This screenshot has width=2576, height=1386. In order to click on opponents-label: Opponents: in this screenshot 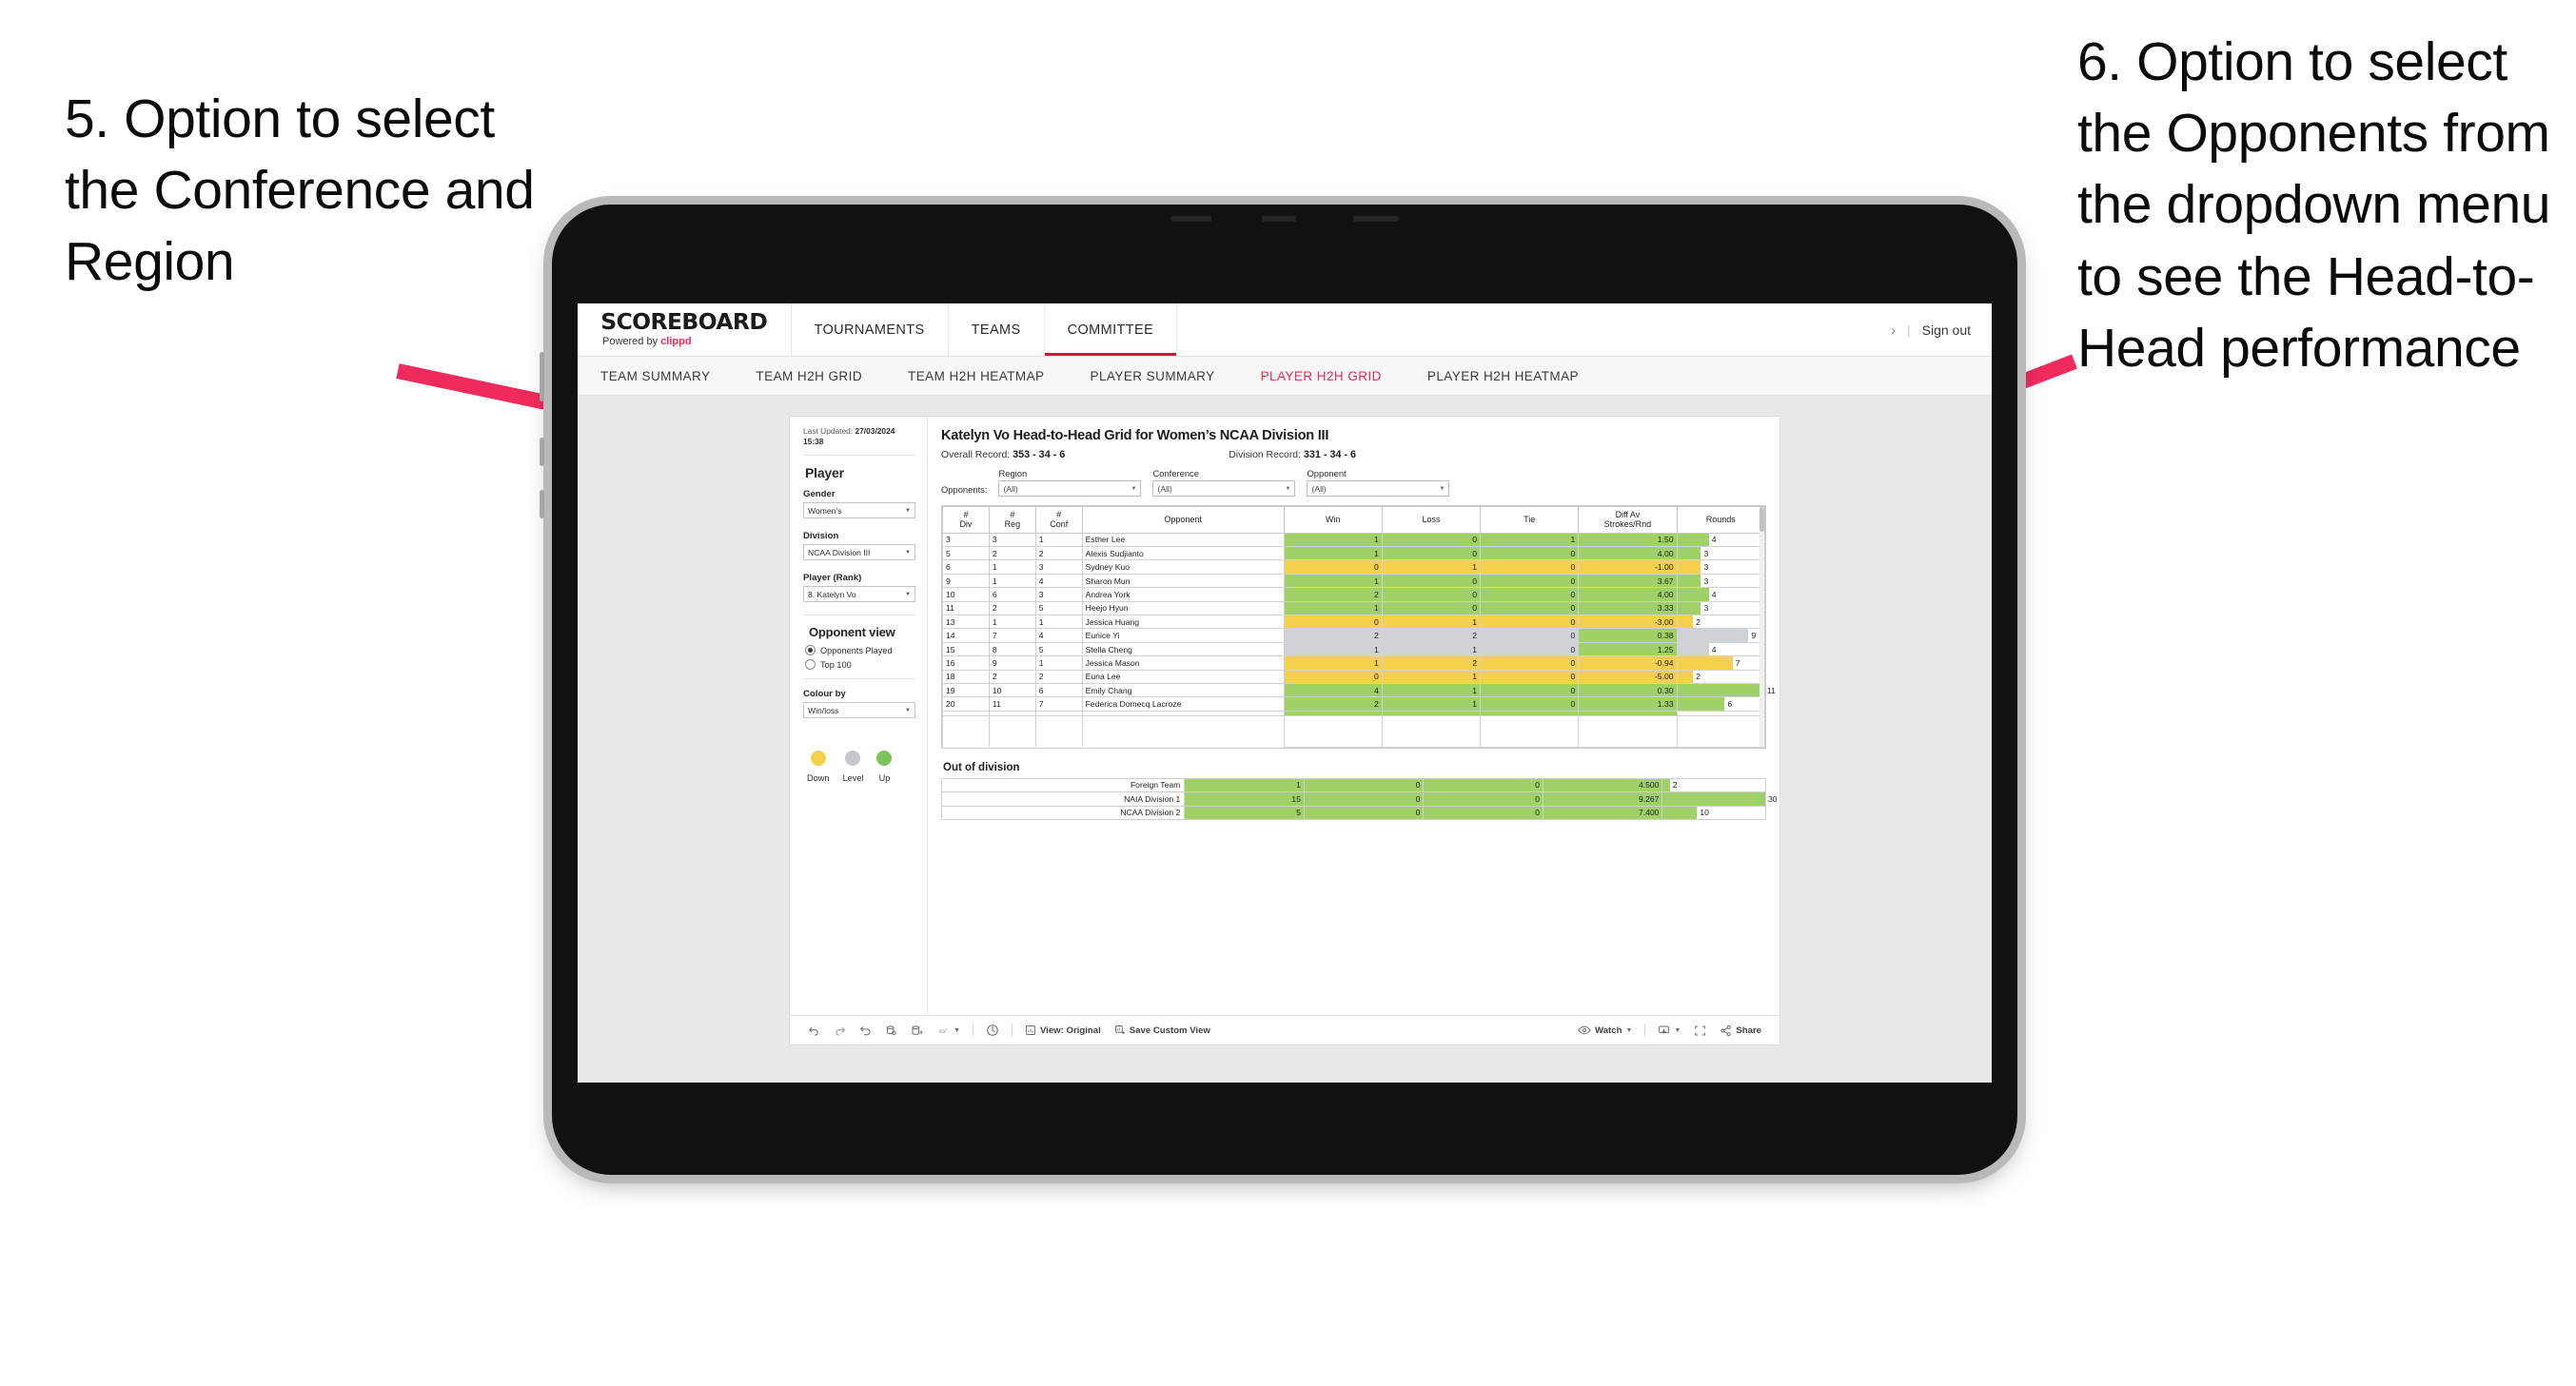, I will do `click(964, 489)`.